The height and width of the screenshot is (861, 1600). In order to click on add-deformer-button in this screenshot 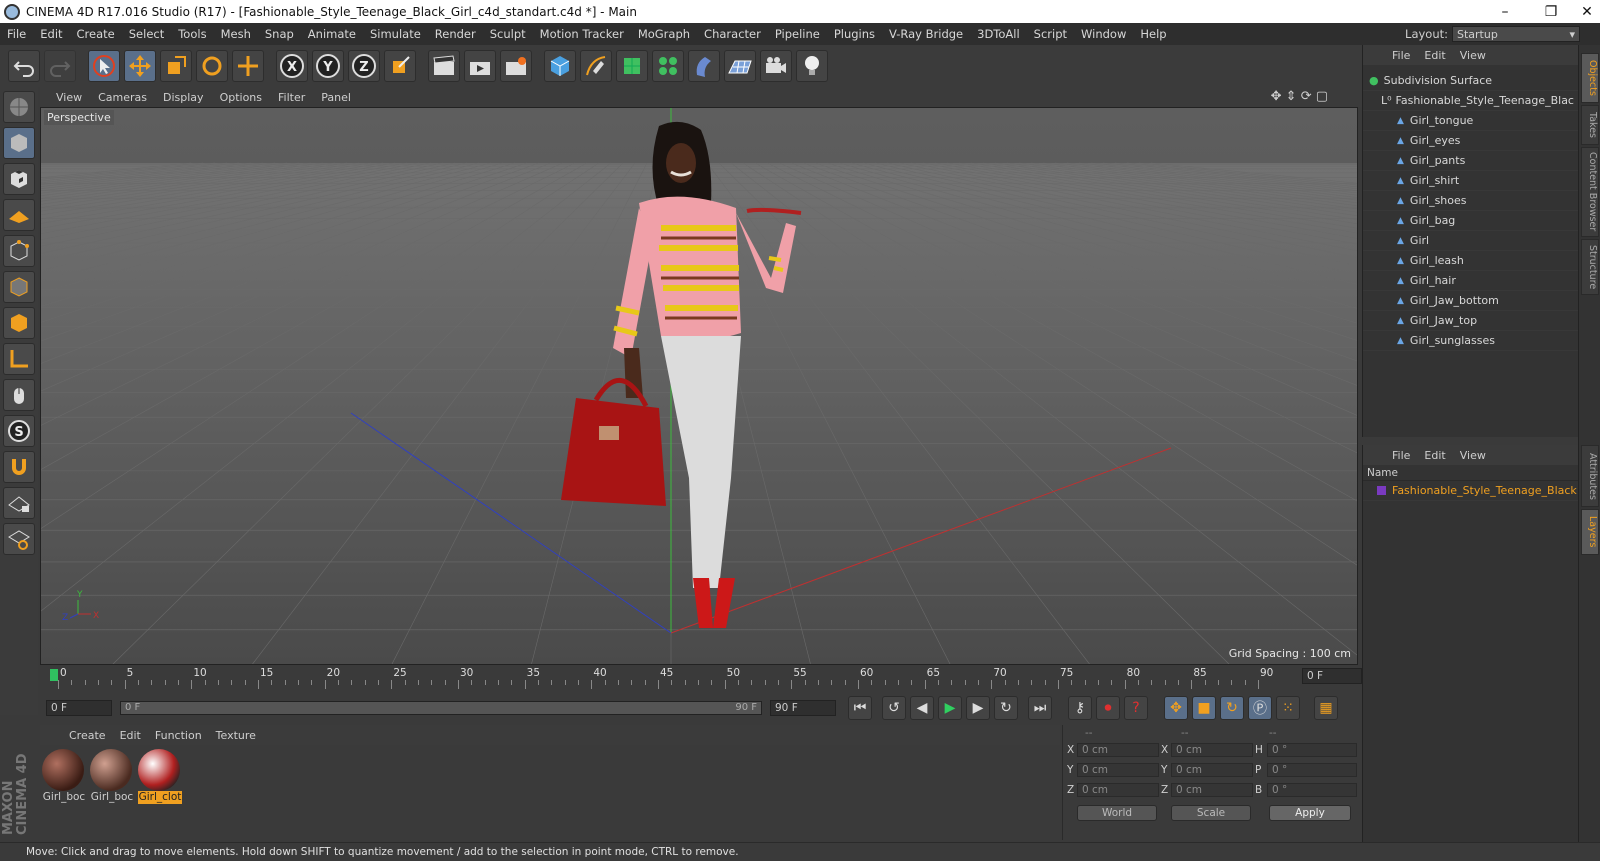, I will do `click(704, 66)`.